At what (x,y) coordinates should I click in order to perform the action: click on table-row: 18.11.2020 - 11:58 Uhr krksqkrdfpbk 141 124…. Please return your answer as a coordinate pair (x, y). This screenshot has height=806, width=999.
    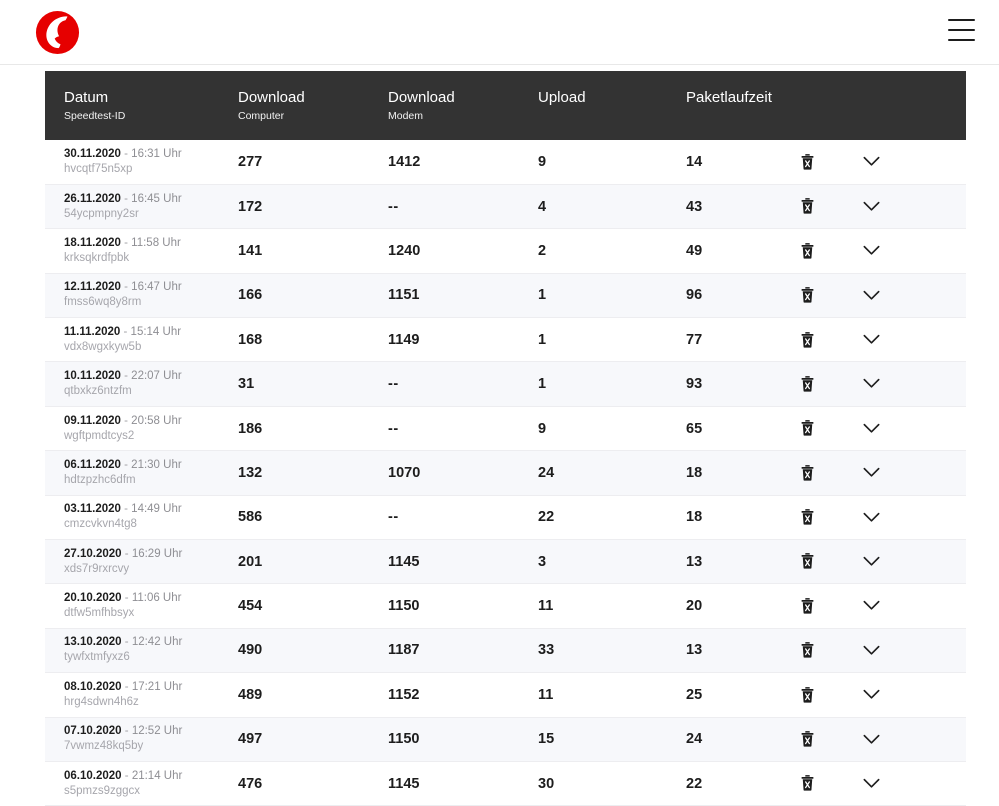
    Looking at the image, I should click on (505, 251).